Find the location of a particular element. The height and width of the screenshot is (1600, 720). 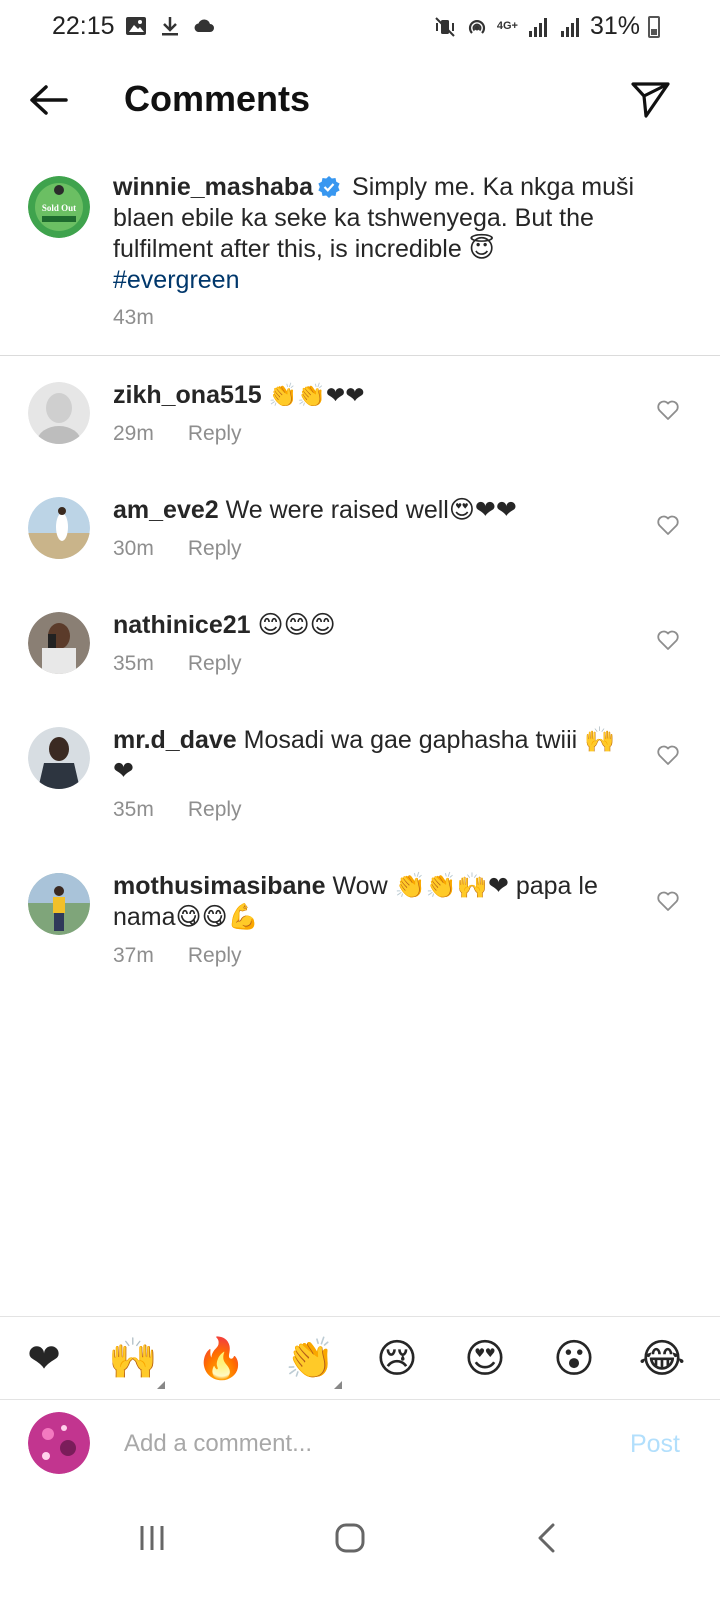

comment-text-block: zikh_ona515 👏👏❤❤ is located at coordinates (373, 396).